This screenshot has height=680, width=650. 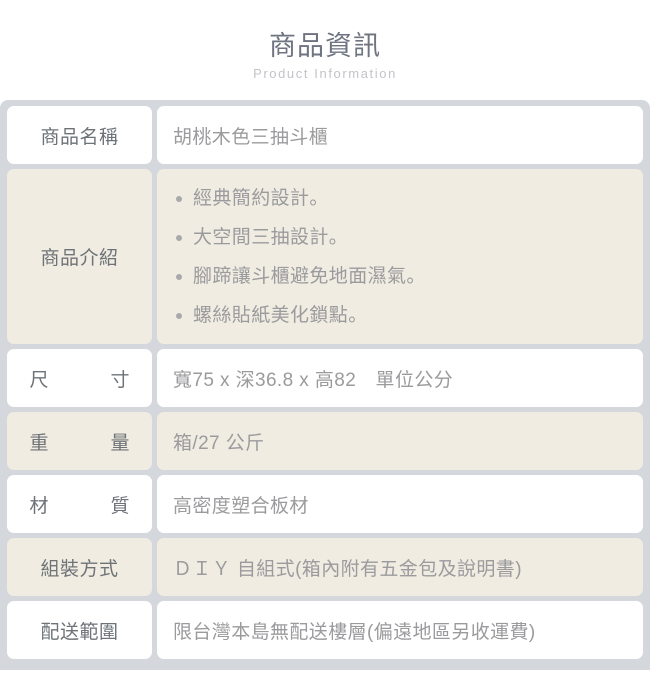 What do you see at coordinates (313, 380) in the screenshot?
I see `row-value-text: 寬75 x 深36.8 x 高82 單位公分` at bounding box center [313, 380].